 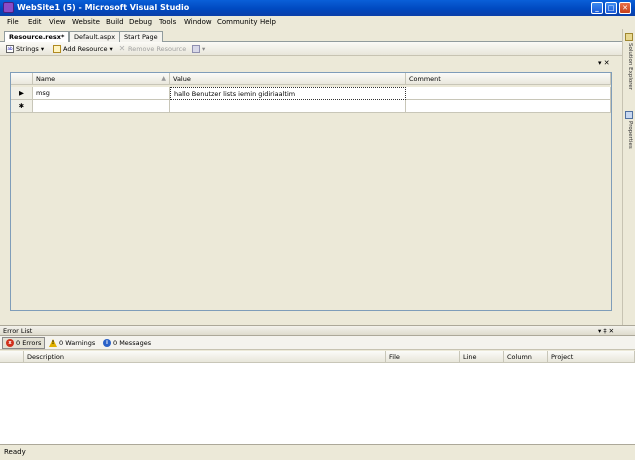 What do you see at coordinates (423, 357) in the screenshot?
I see `column-header-file: File` at bounding box center [423, 357].